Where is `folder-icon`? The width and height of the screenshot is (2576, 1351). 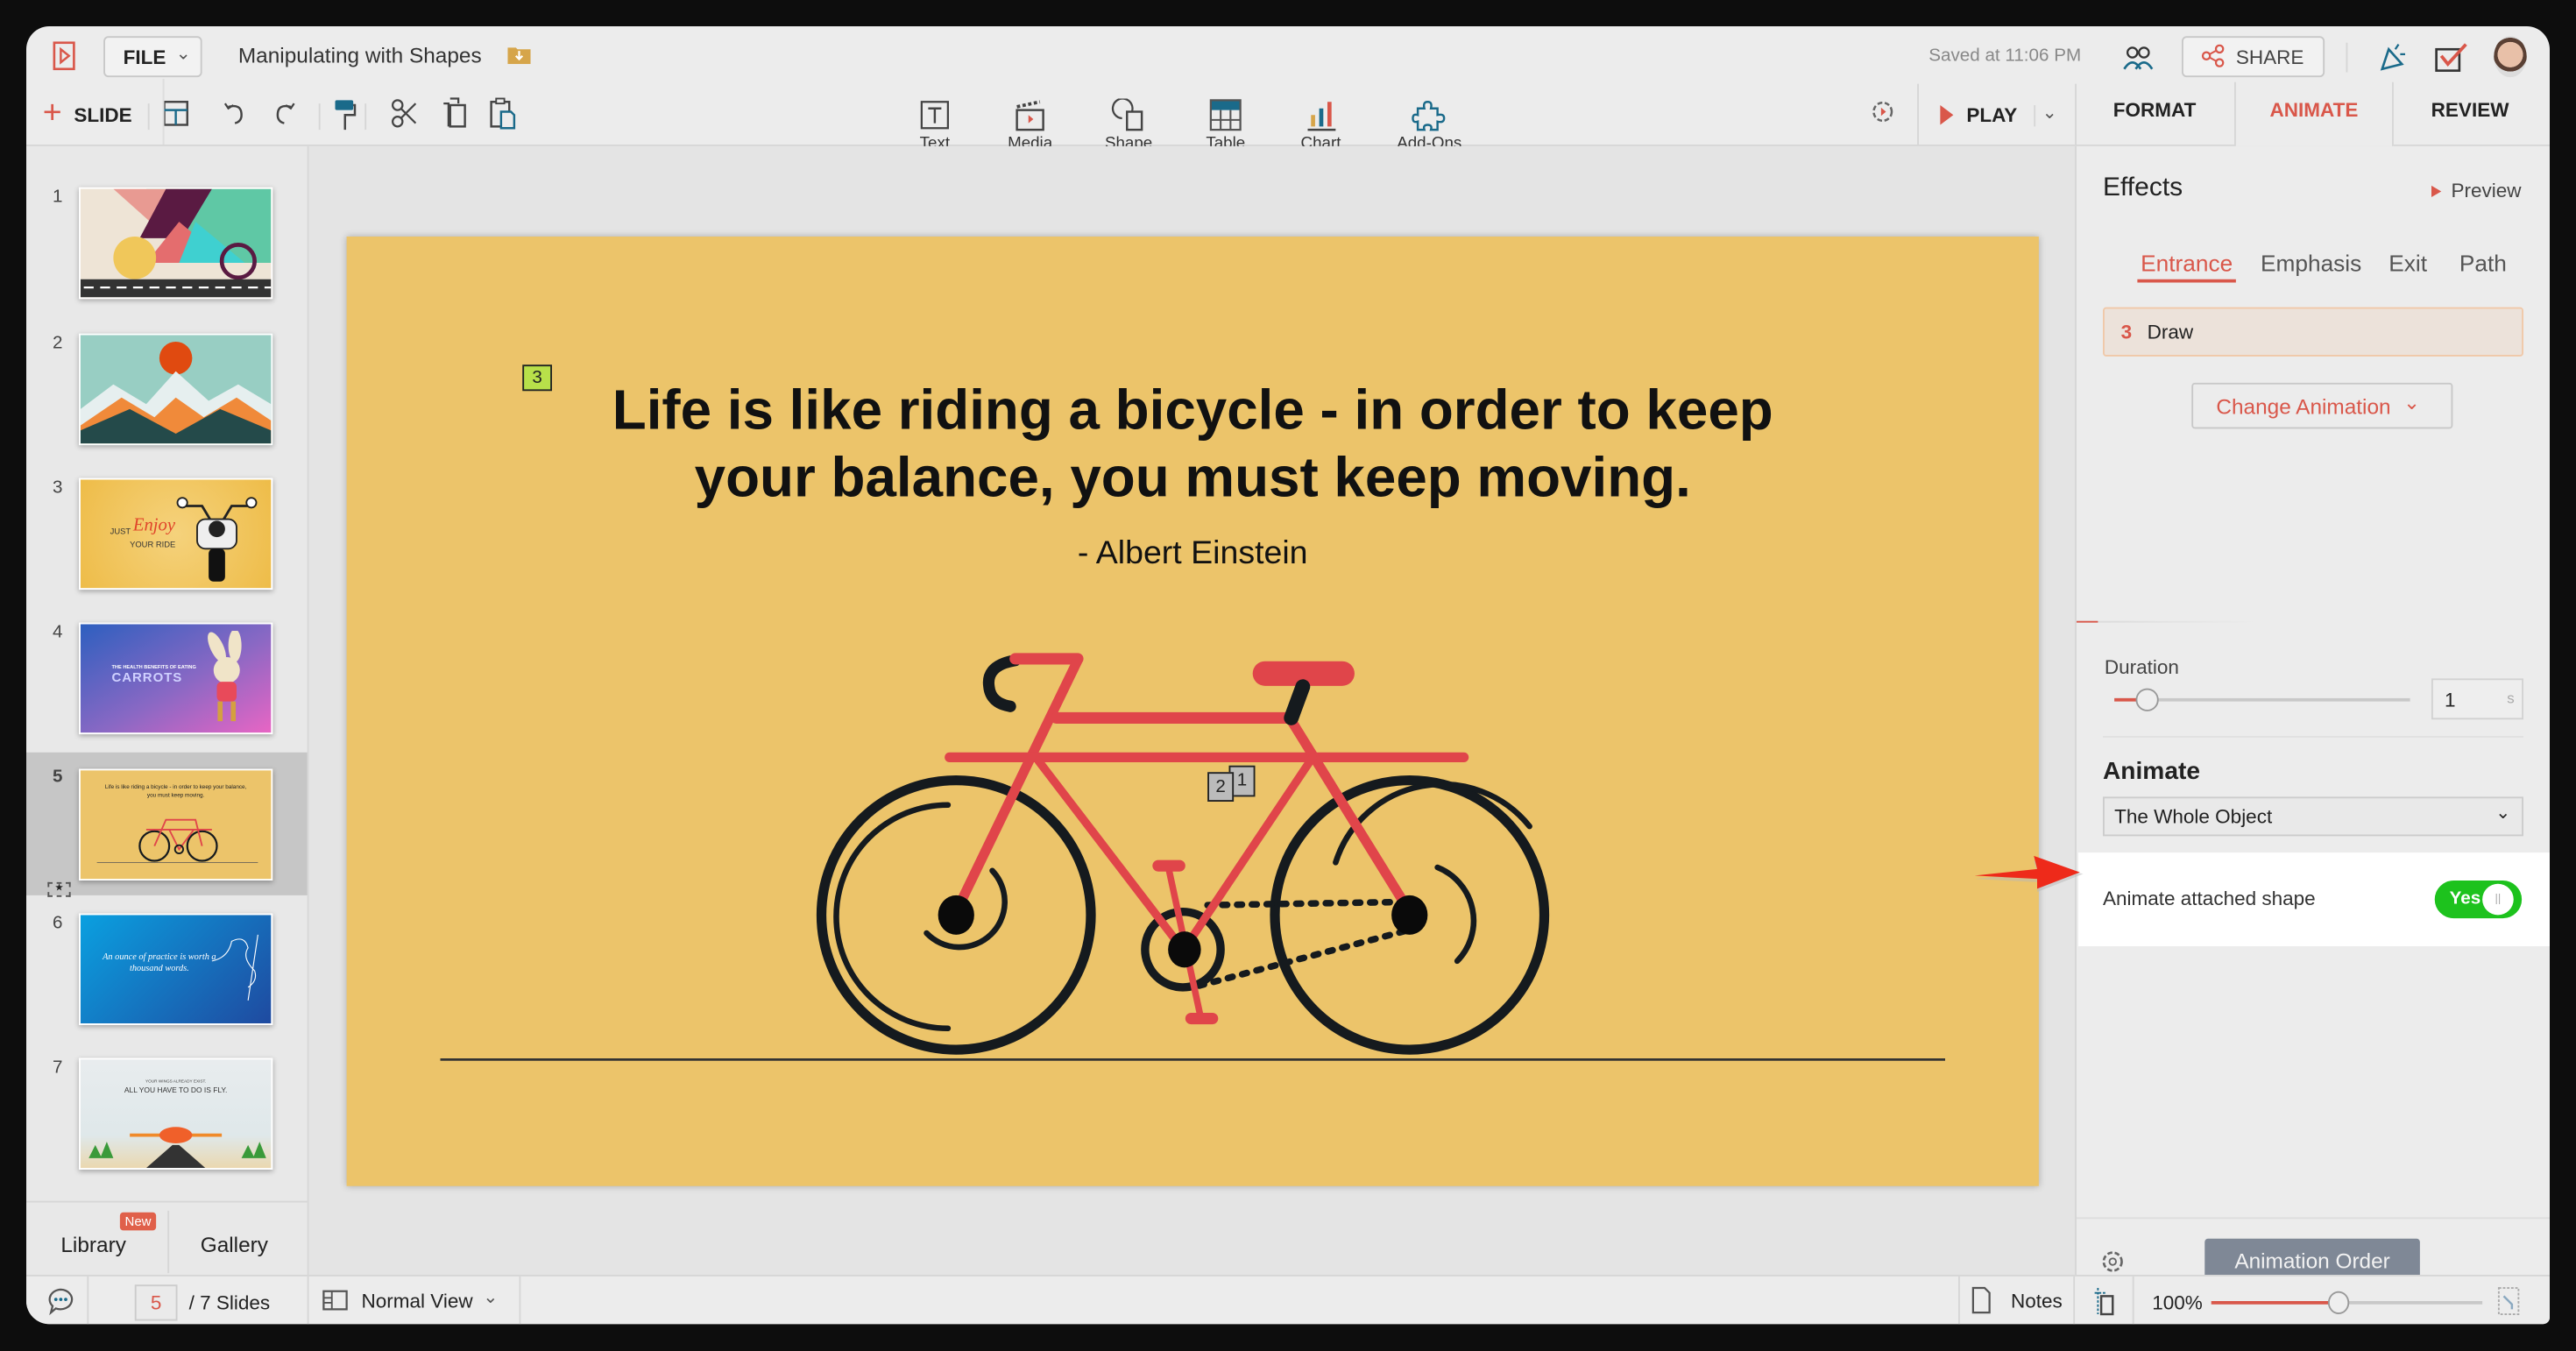
folder-icon is located at coordinates (519, 55).